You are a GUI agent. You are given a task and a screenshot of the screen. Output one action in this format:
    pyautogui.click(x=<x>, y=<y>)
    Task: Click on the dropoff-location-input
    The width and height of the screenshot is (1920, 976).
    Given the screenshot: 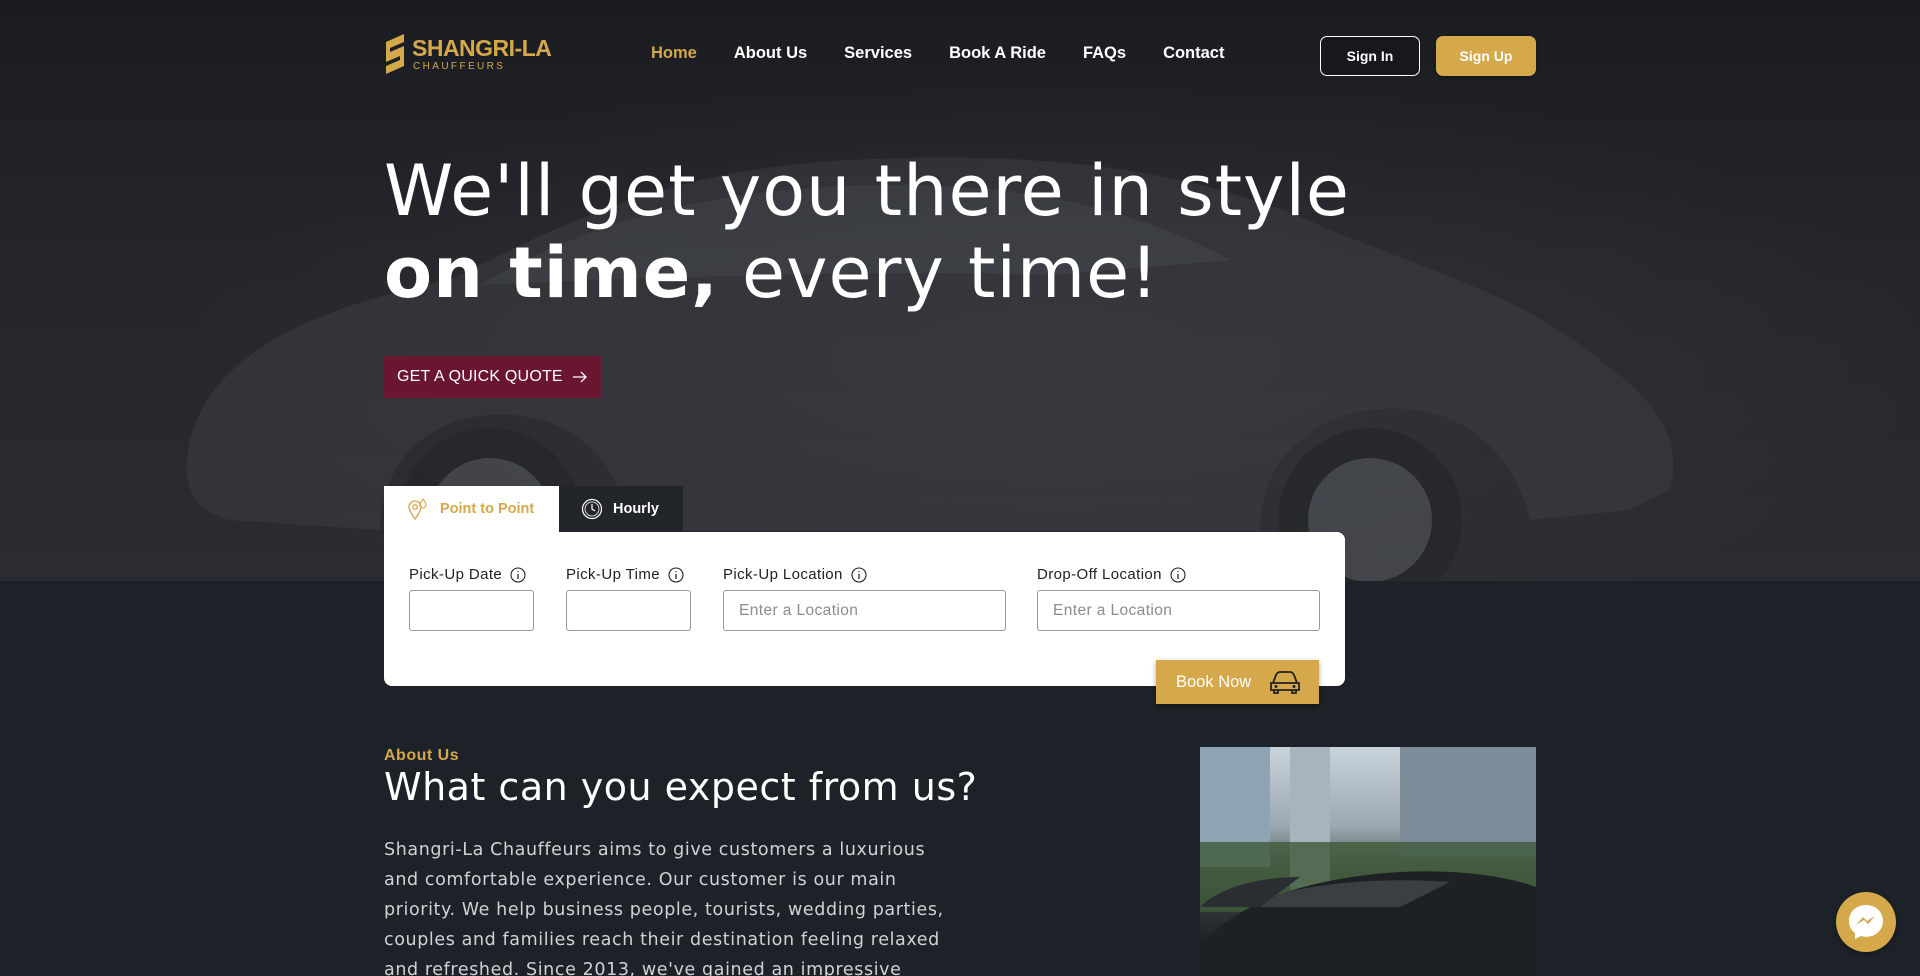 What is the action you would take?
    pyautogui.click(x=1178, y=610)
    